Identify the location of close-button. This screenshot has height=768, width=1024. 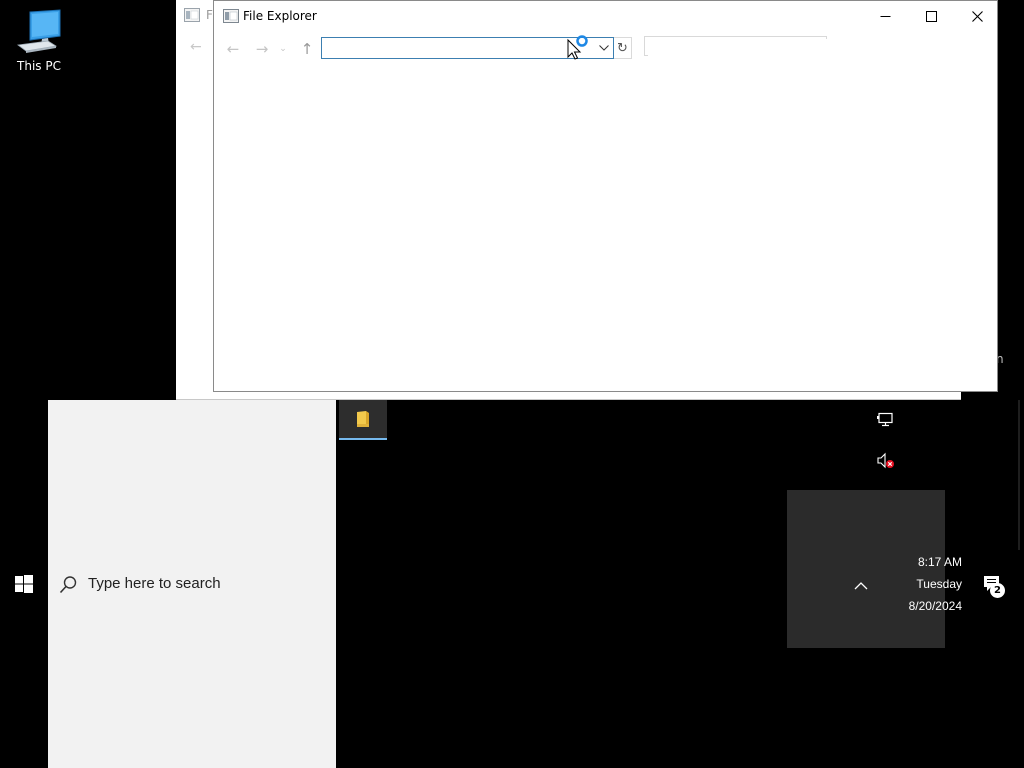
(977, 16).